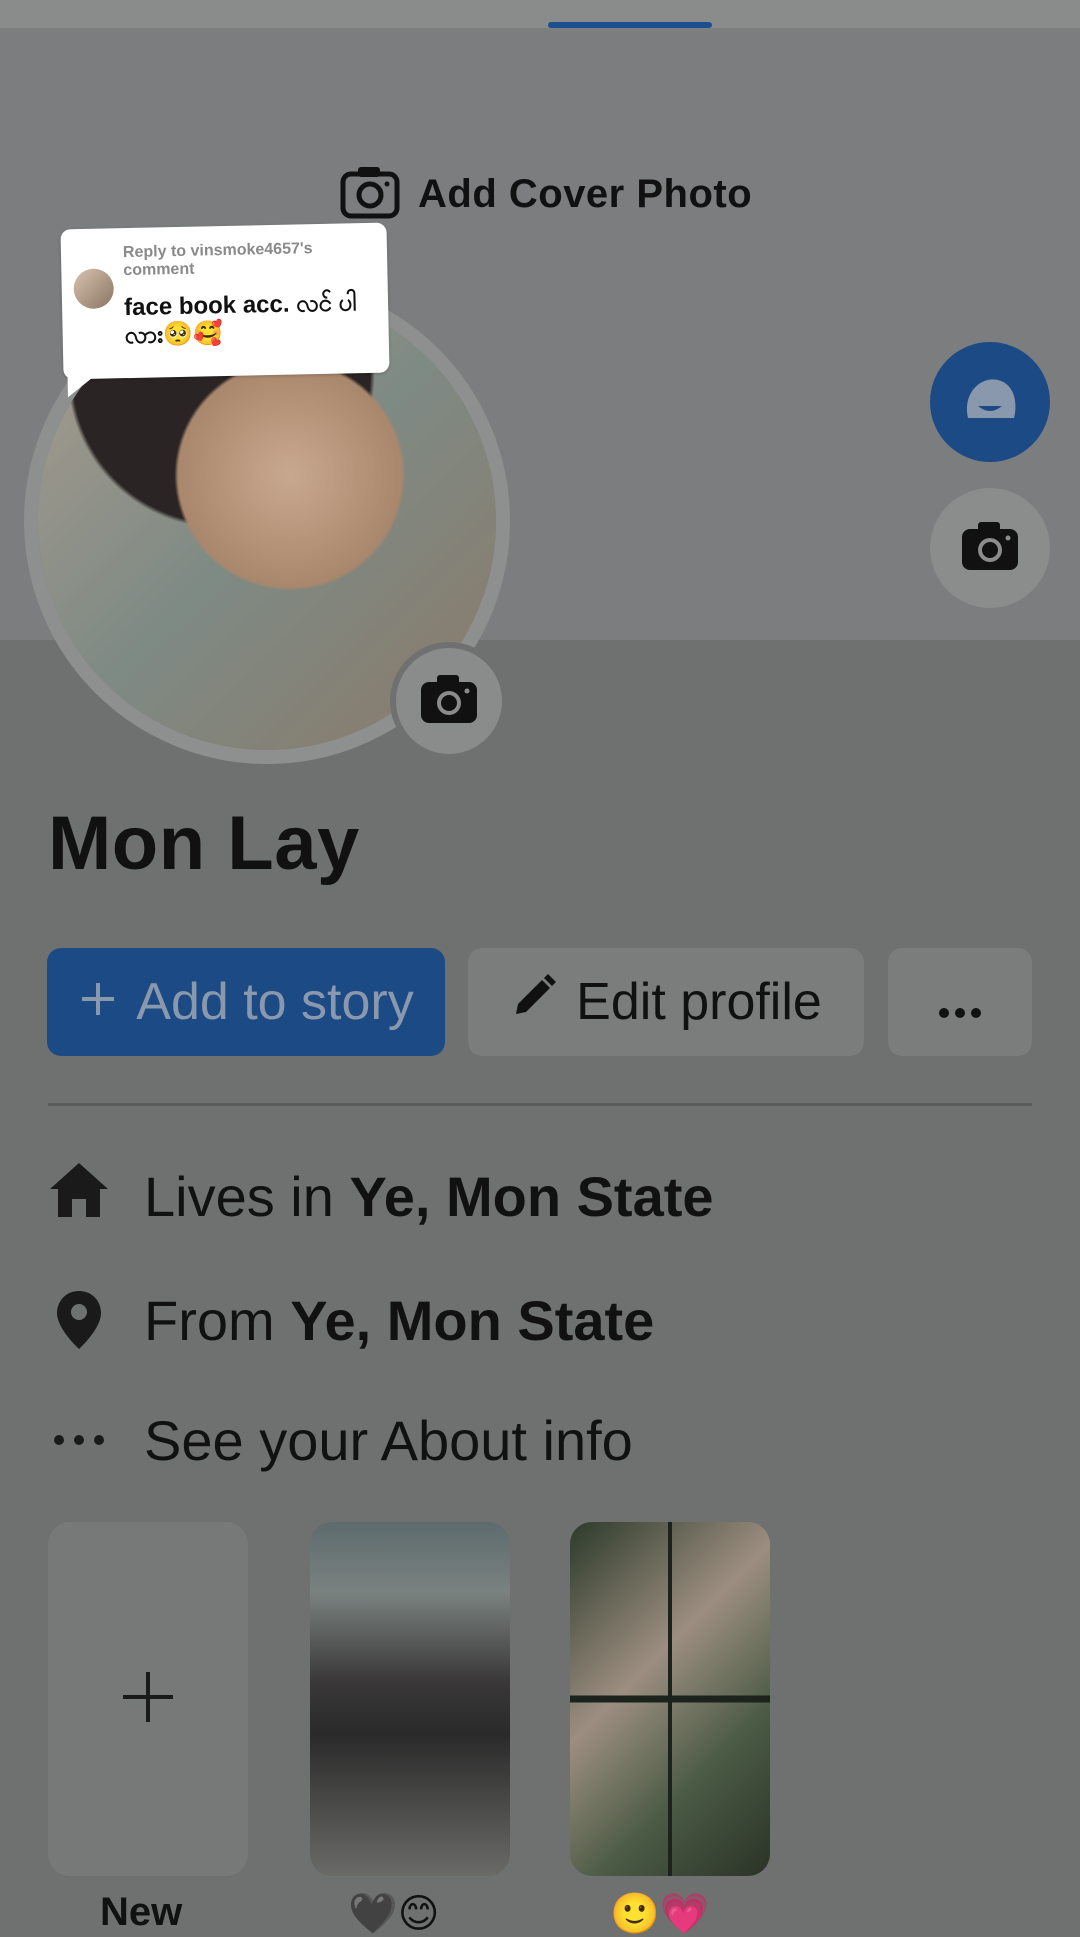 The height and width of the screenshot is (1937, 1080). Describe the element at coordinates (630, 25) in the screenshot. I see `active-tab-indicator` at that location.